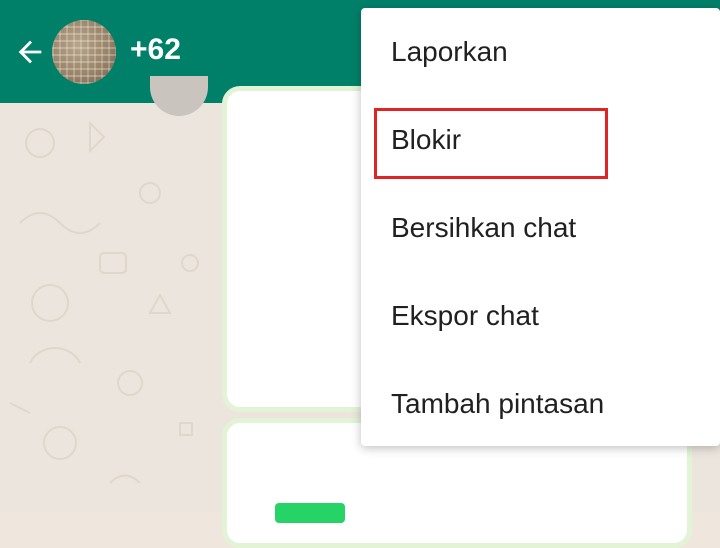 This screenshot has height=548, width=720. What do you see at coordinates (310, 513) in the screenshot?
I see `green-label` at bounding box center [310, 513].